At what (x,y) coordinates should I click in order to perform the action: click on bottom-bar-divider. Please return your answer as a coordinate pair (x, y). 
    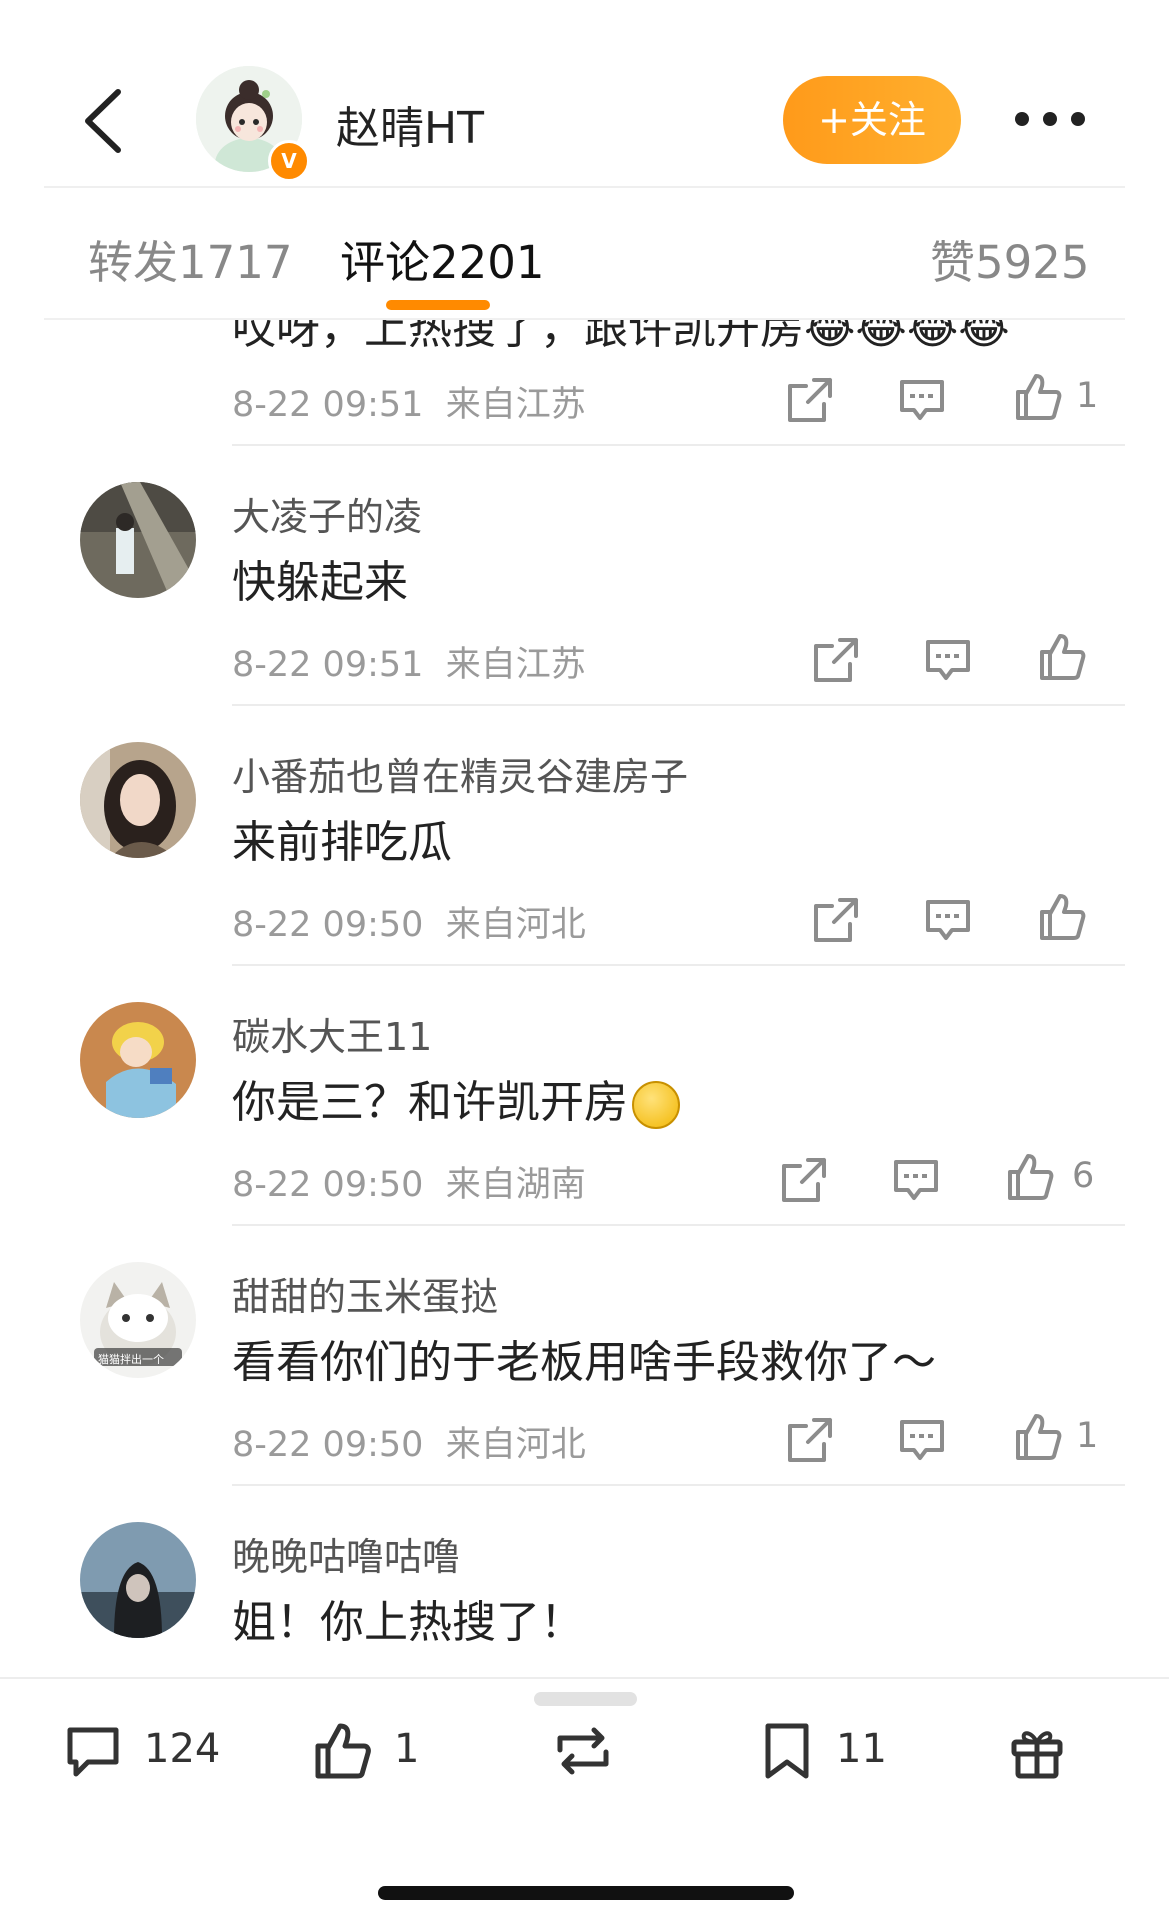
    Looking at the image, I should click on (584, 1678).